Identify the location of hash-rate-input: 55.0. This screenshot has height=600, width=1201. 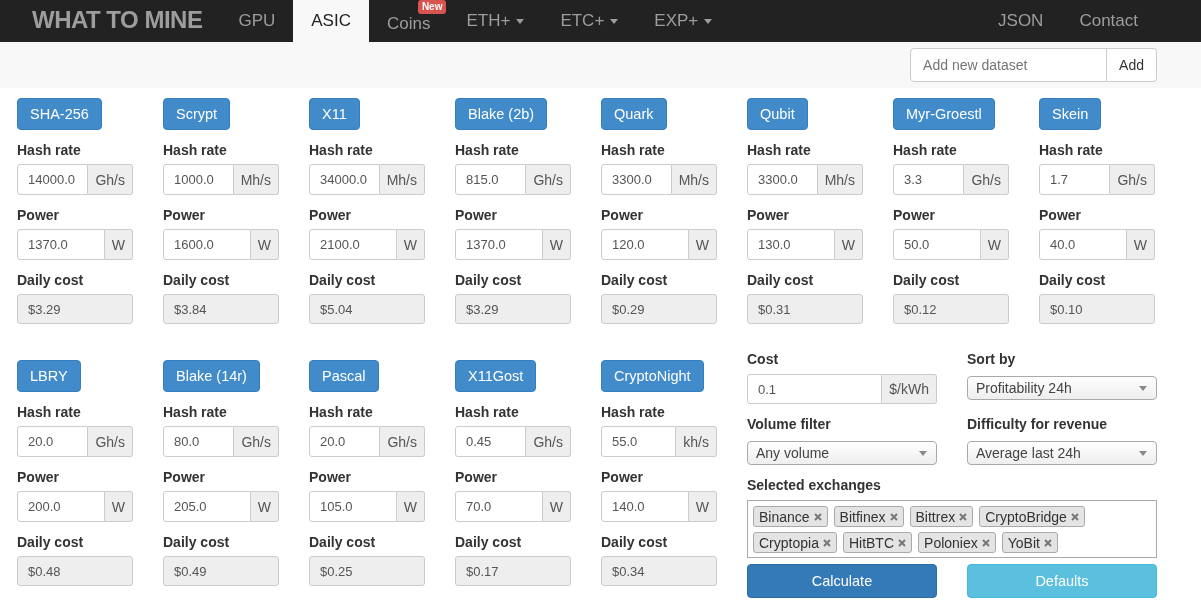
(639, 441).